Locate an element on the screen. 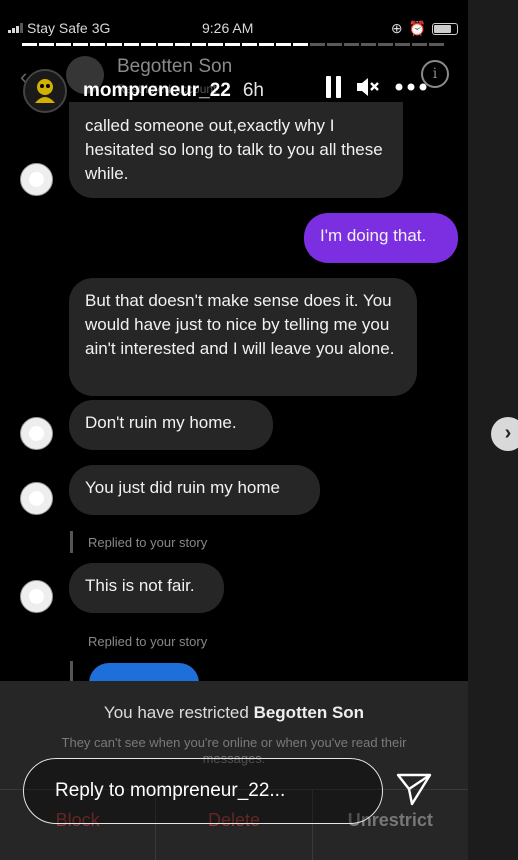 Image resolution: width=518 pixels, height=860 pixels. message-bubble: Don't ruin my home. is located at coordinates (171, 425).